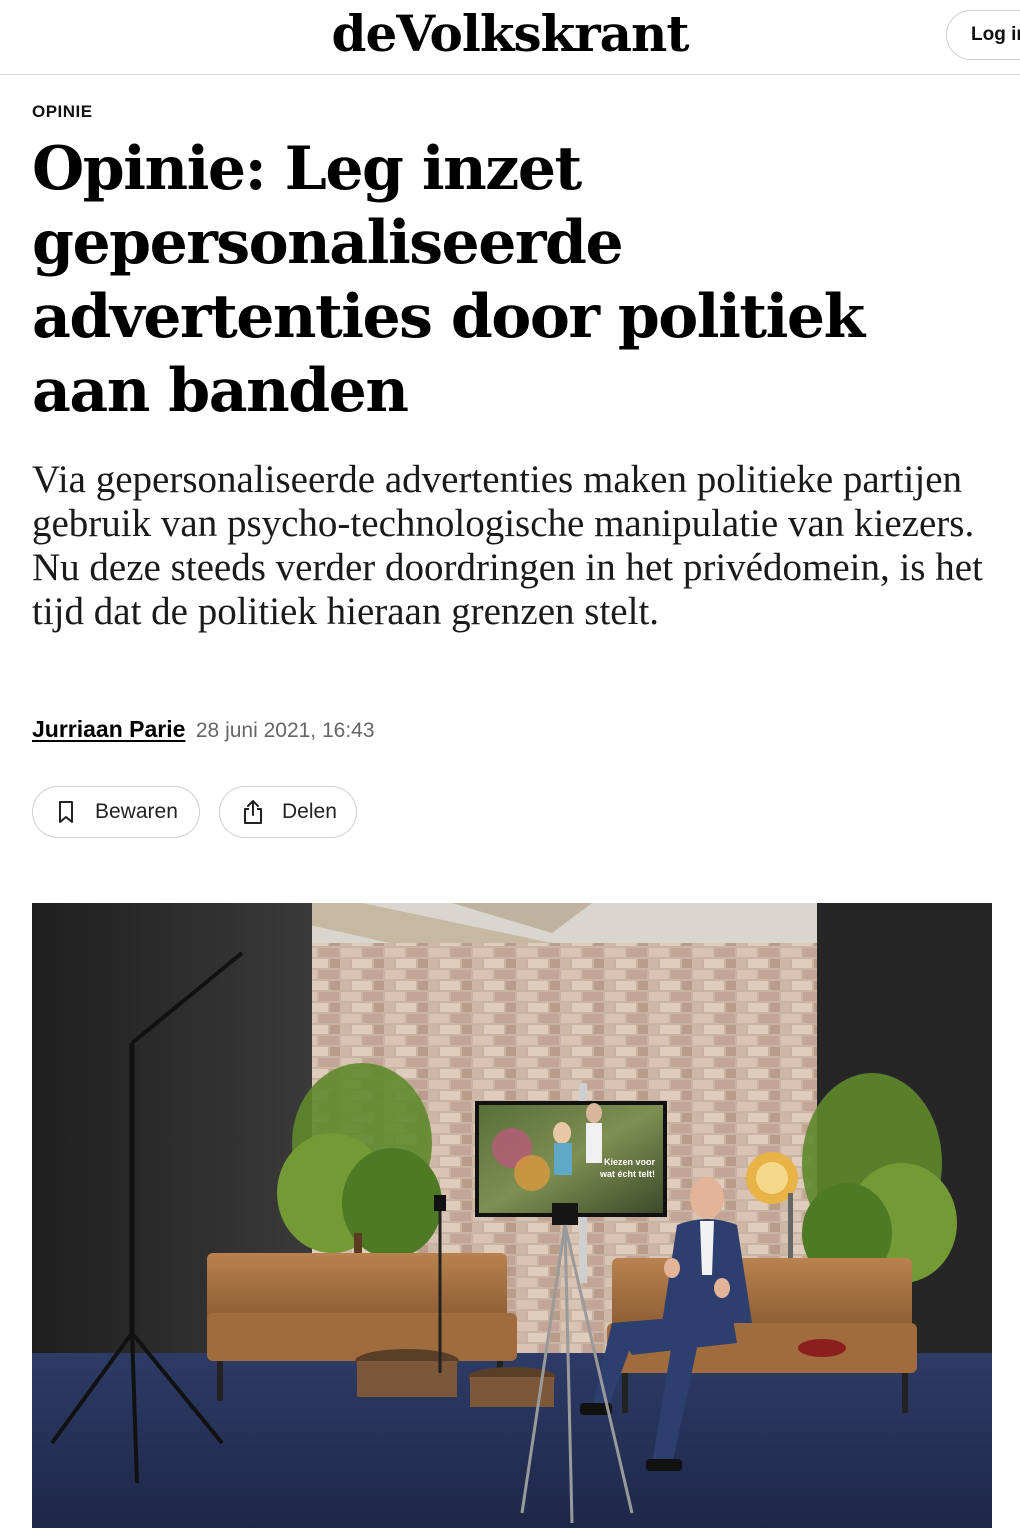  What do you see at coordinates (510, 34) in the screenshot?
I see `site-logo: deVolkskrant` at bounding box center [510, 34].